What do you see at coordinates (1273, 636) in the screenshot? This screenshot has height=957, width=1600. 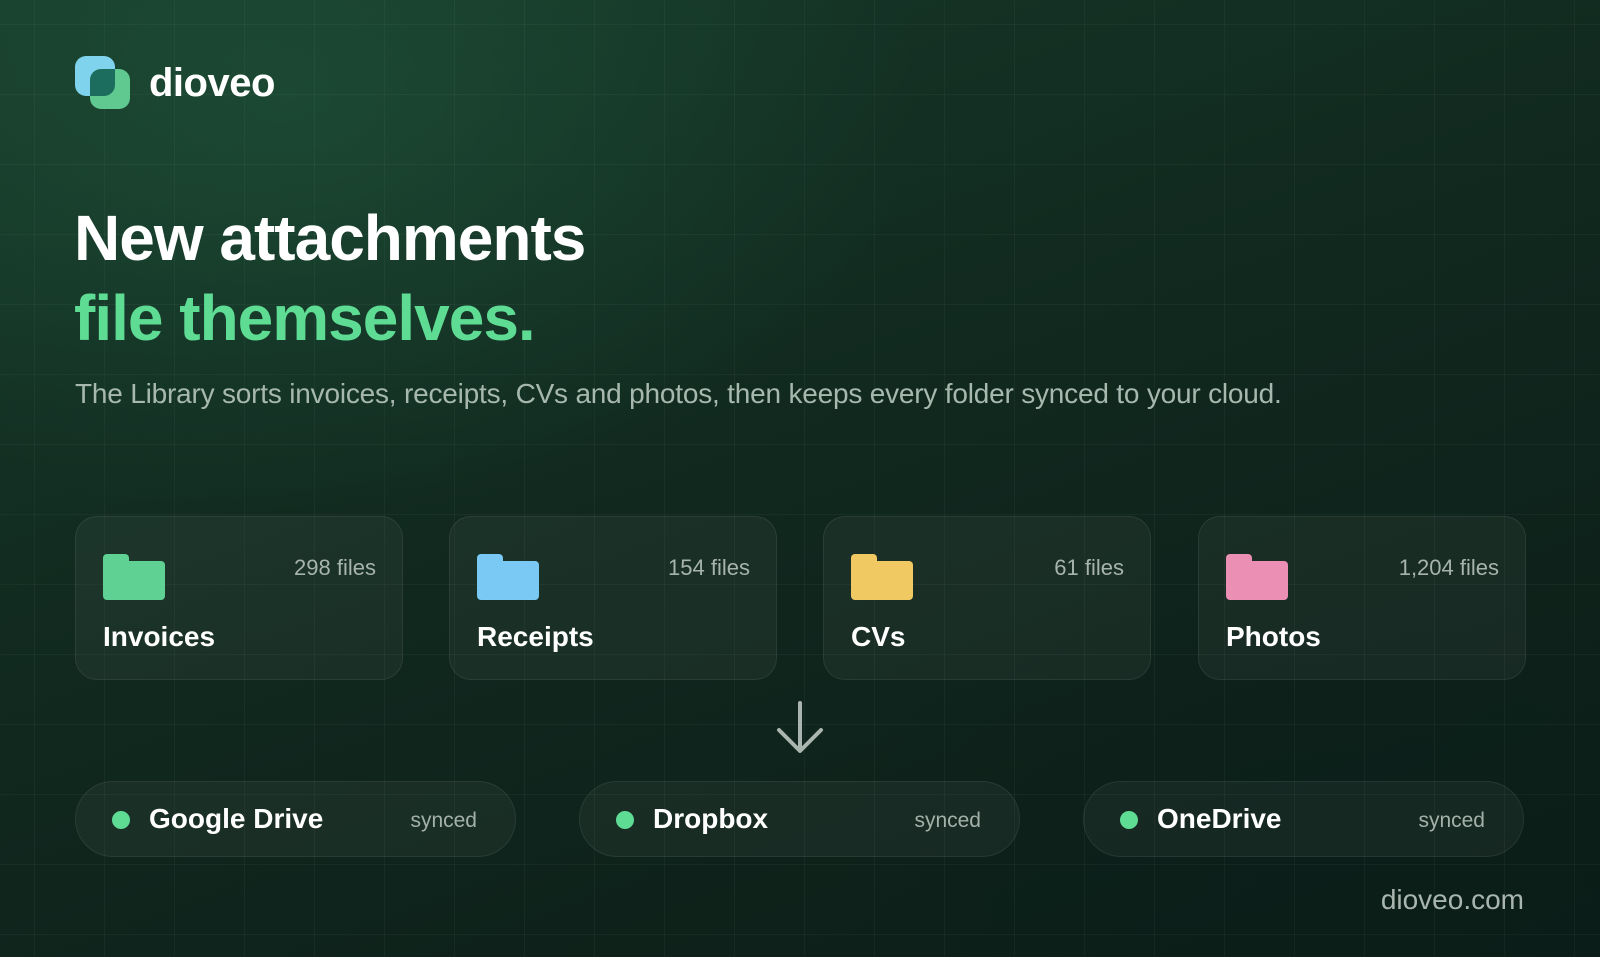 I see `folder-name: Photos` at bounding box center [1273, 636].